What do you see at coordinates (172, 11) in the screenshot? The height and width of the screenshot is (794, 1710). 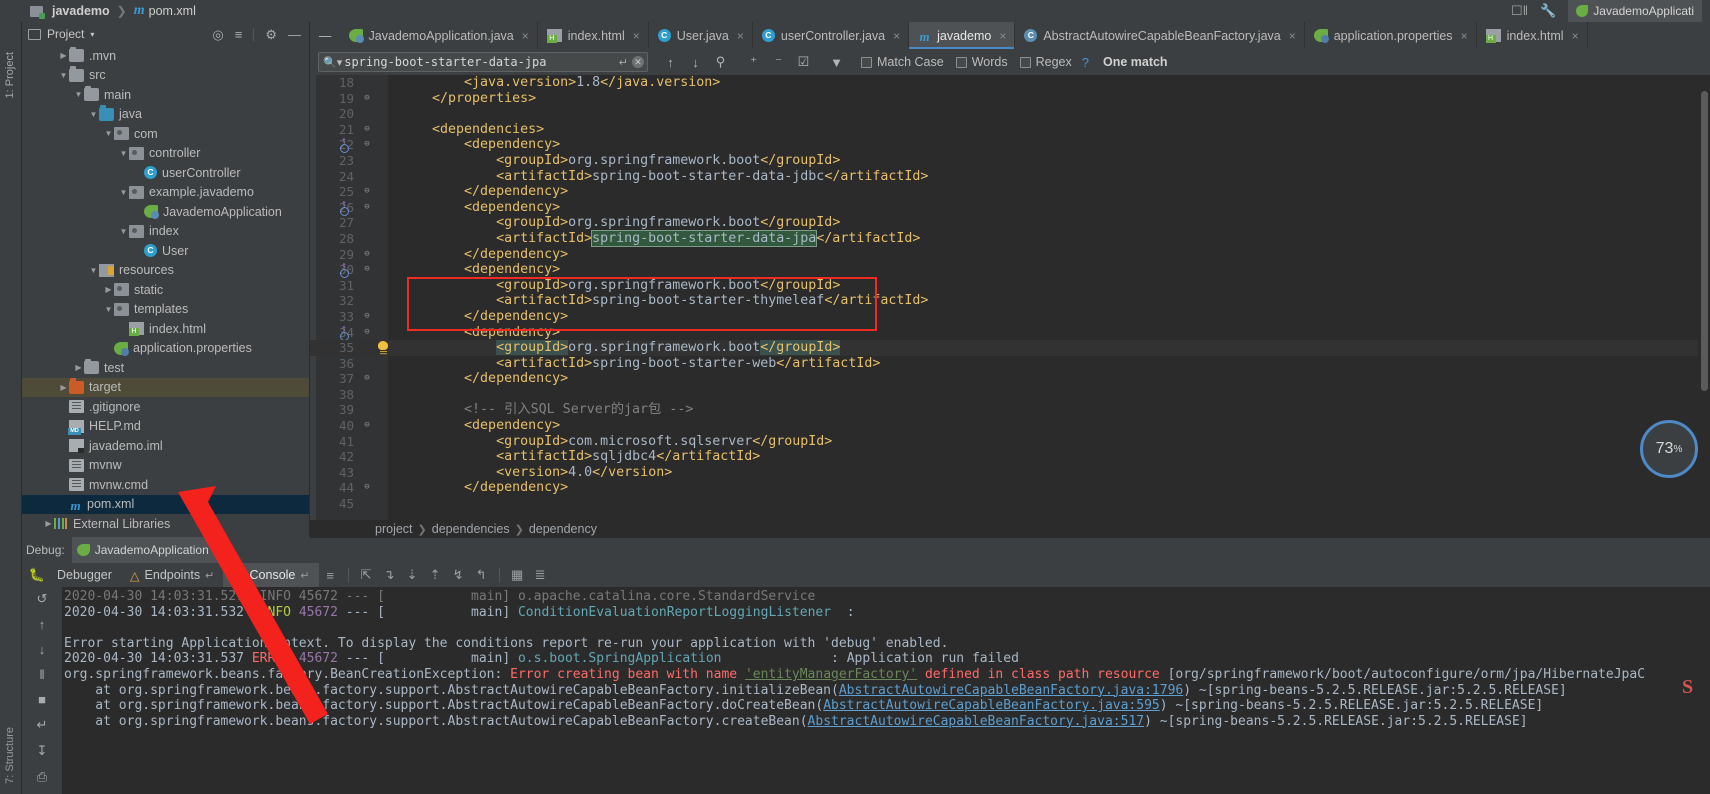 I see `breadcrumb-file: pom.xml` at bounding box center [172, 11].